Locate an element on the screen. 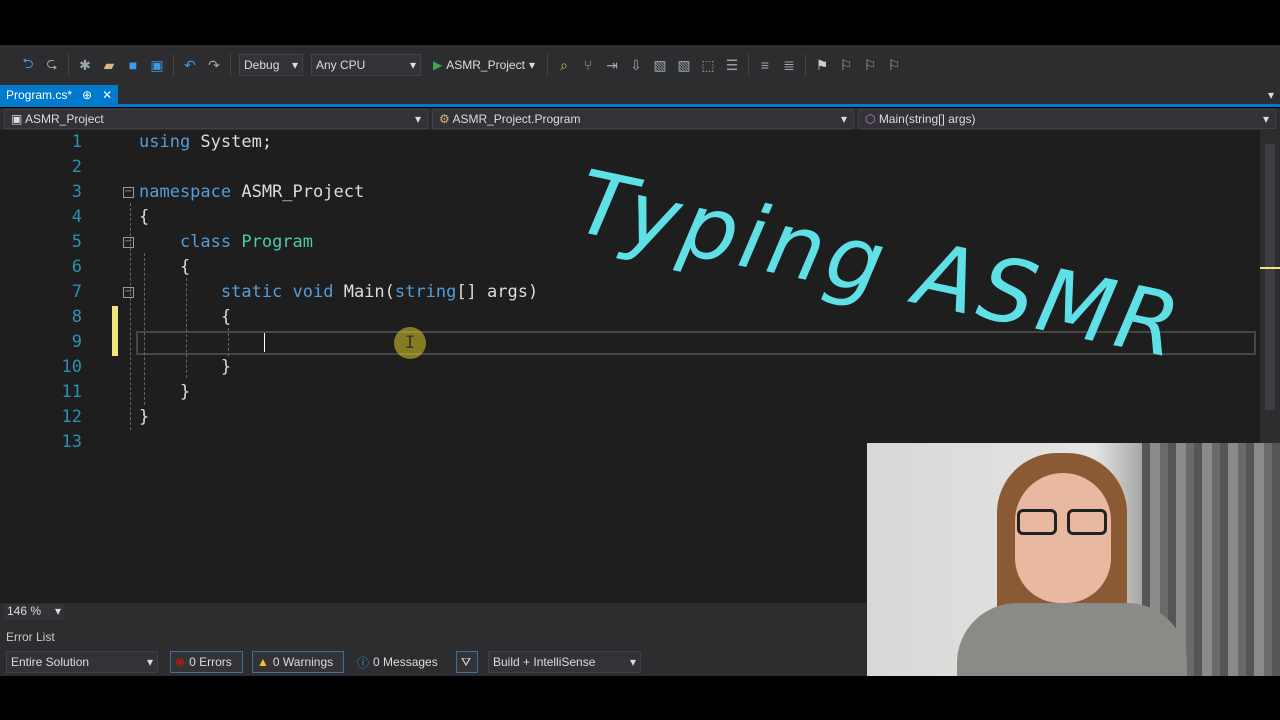  errors-label: 0 Errors is located at coordinates (210, 662).